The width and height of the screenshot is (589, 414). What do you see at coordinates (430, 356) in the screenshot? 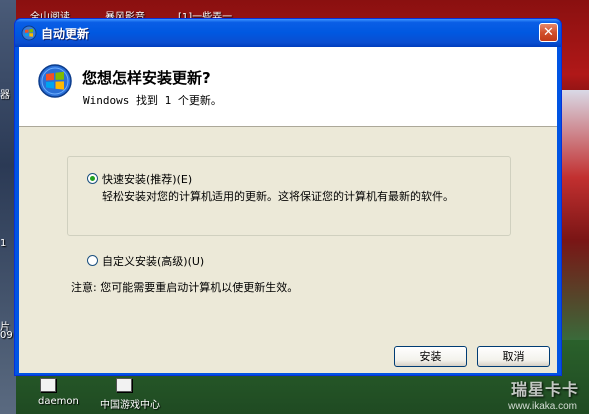
I see `install-button: 安装` at bounding box center [430, 356].